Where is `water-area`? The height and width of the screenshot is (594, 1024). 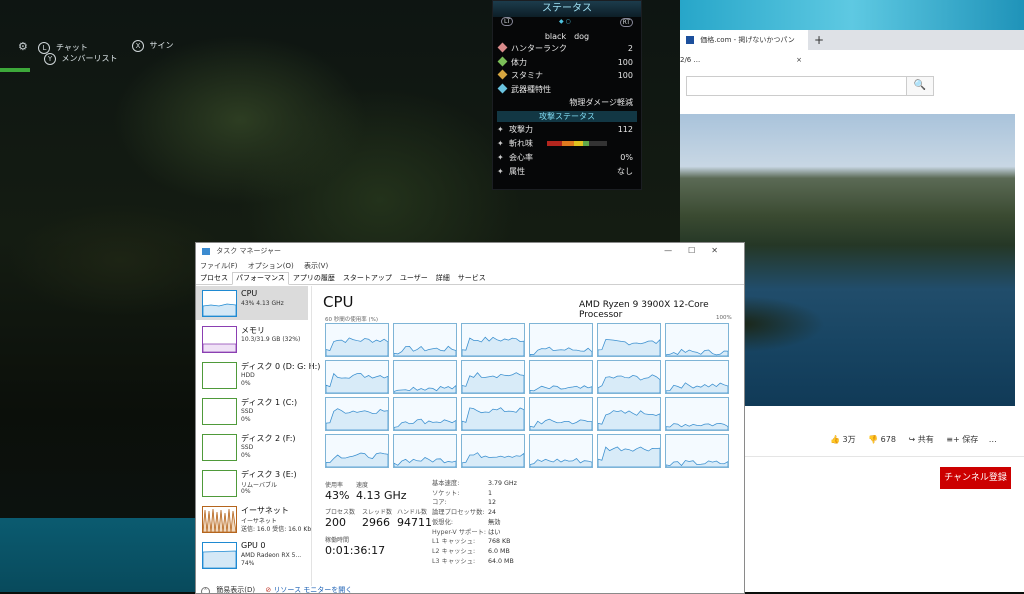
water-area is located at coordinates (100, 555).